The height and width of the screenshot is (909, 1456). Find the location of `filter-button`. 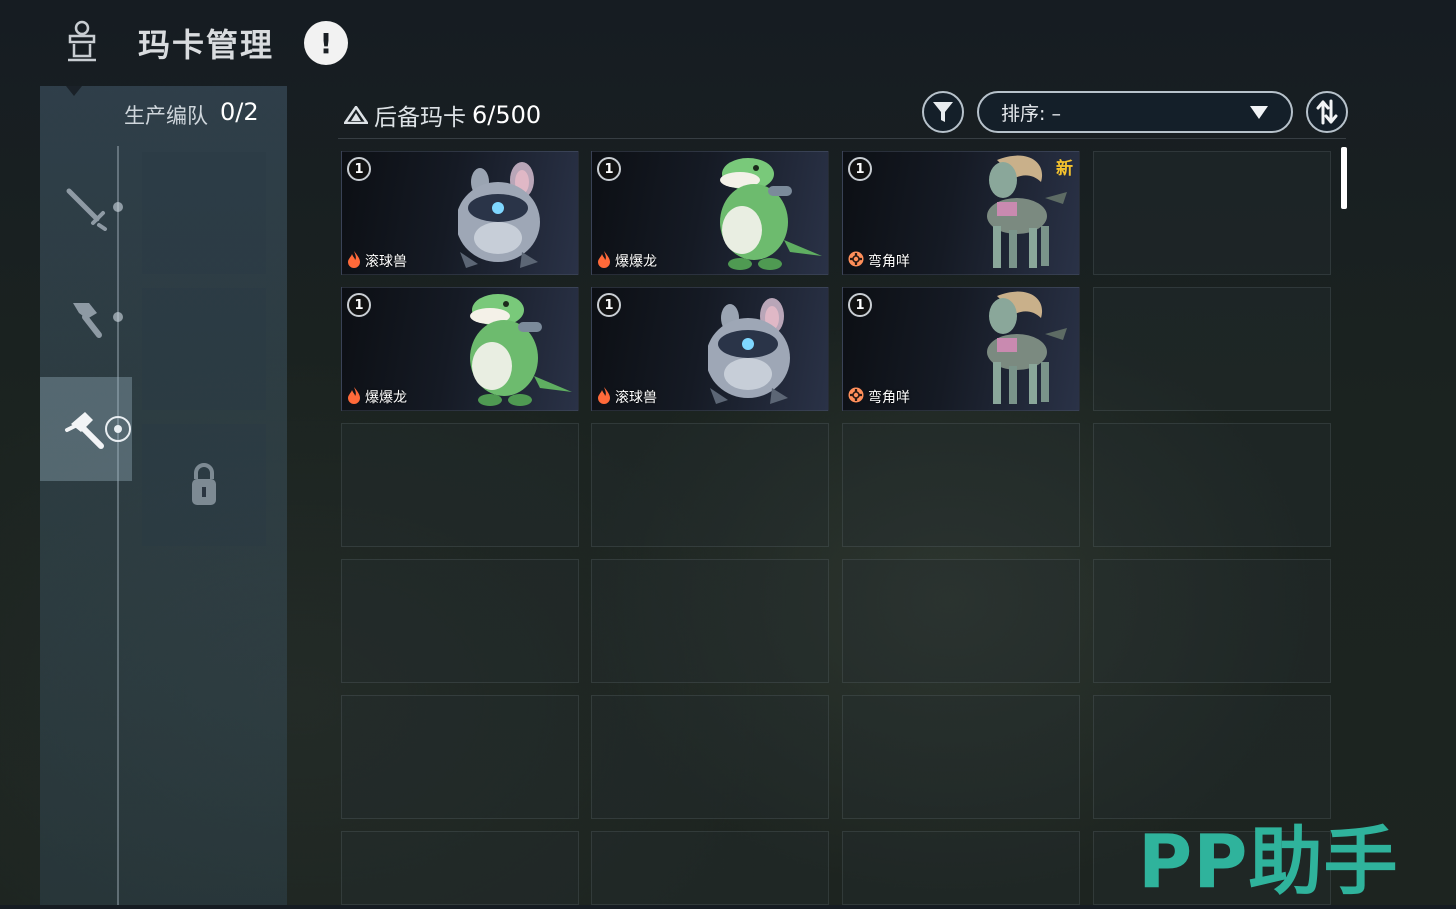

filter-button is located at coordinates (943, 112).